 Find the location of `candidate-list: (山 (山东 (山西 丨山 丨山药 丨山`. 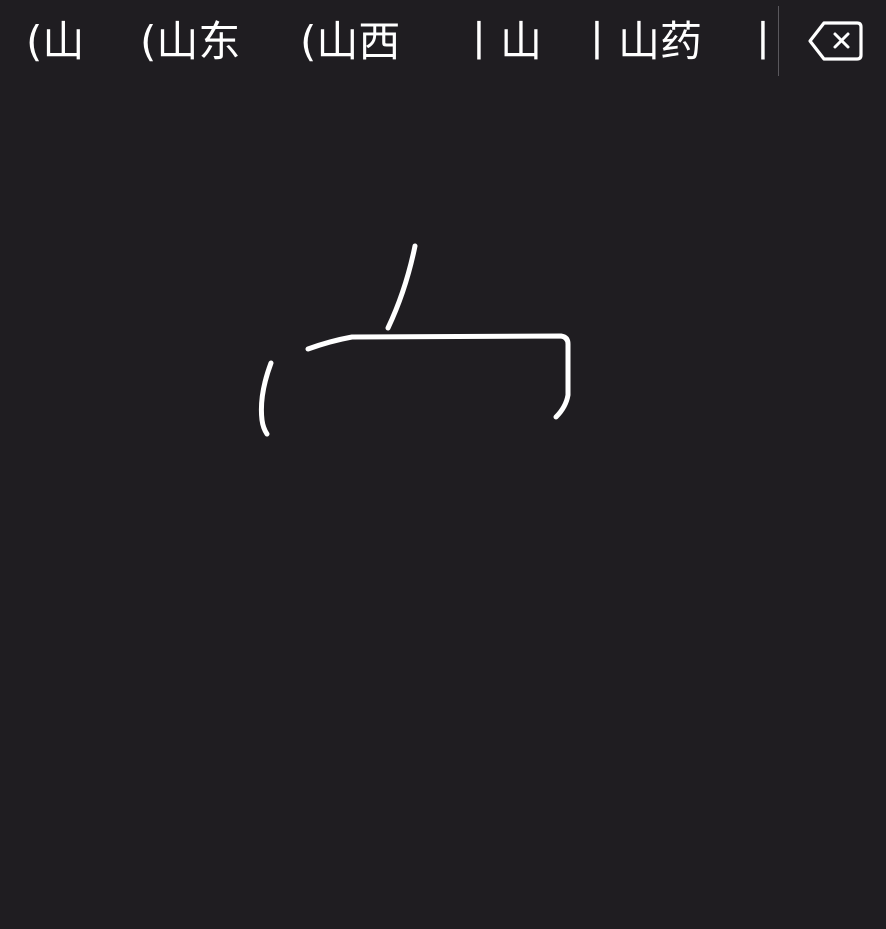

candidate-list: (山 (山东 (山西 丨山 丨山药 丨山 is located at coordinates (389, 43).